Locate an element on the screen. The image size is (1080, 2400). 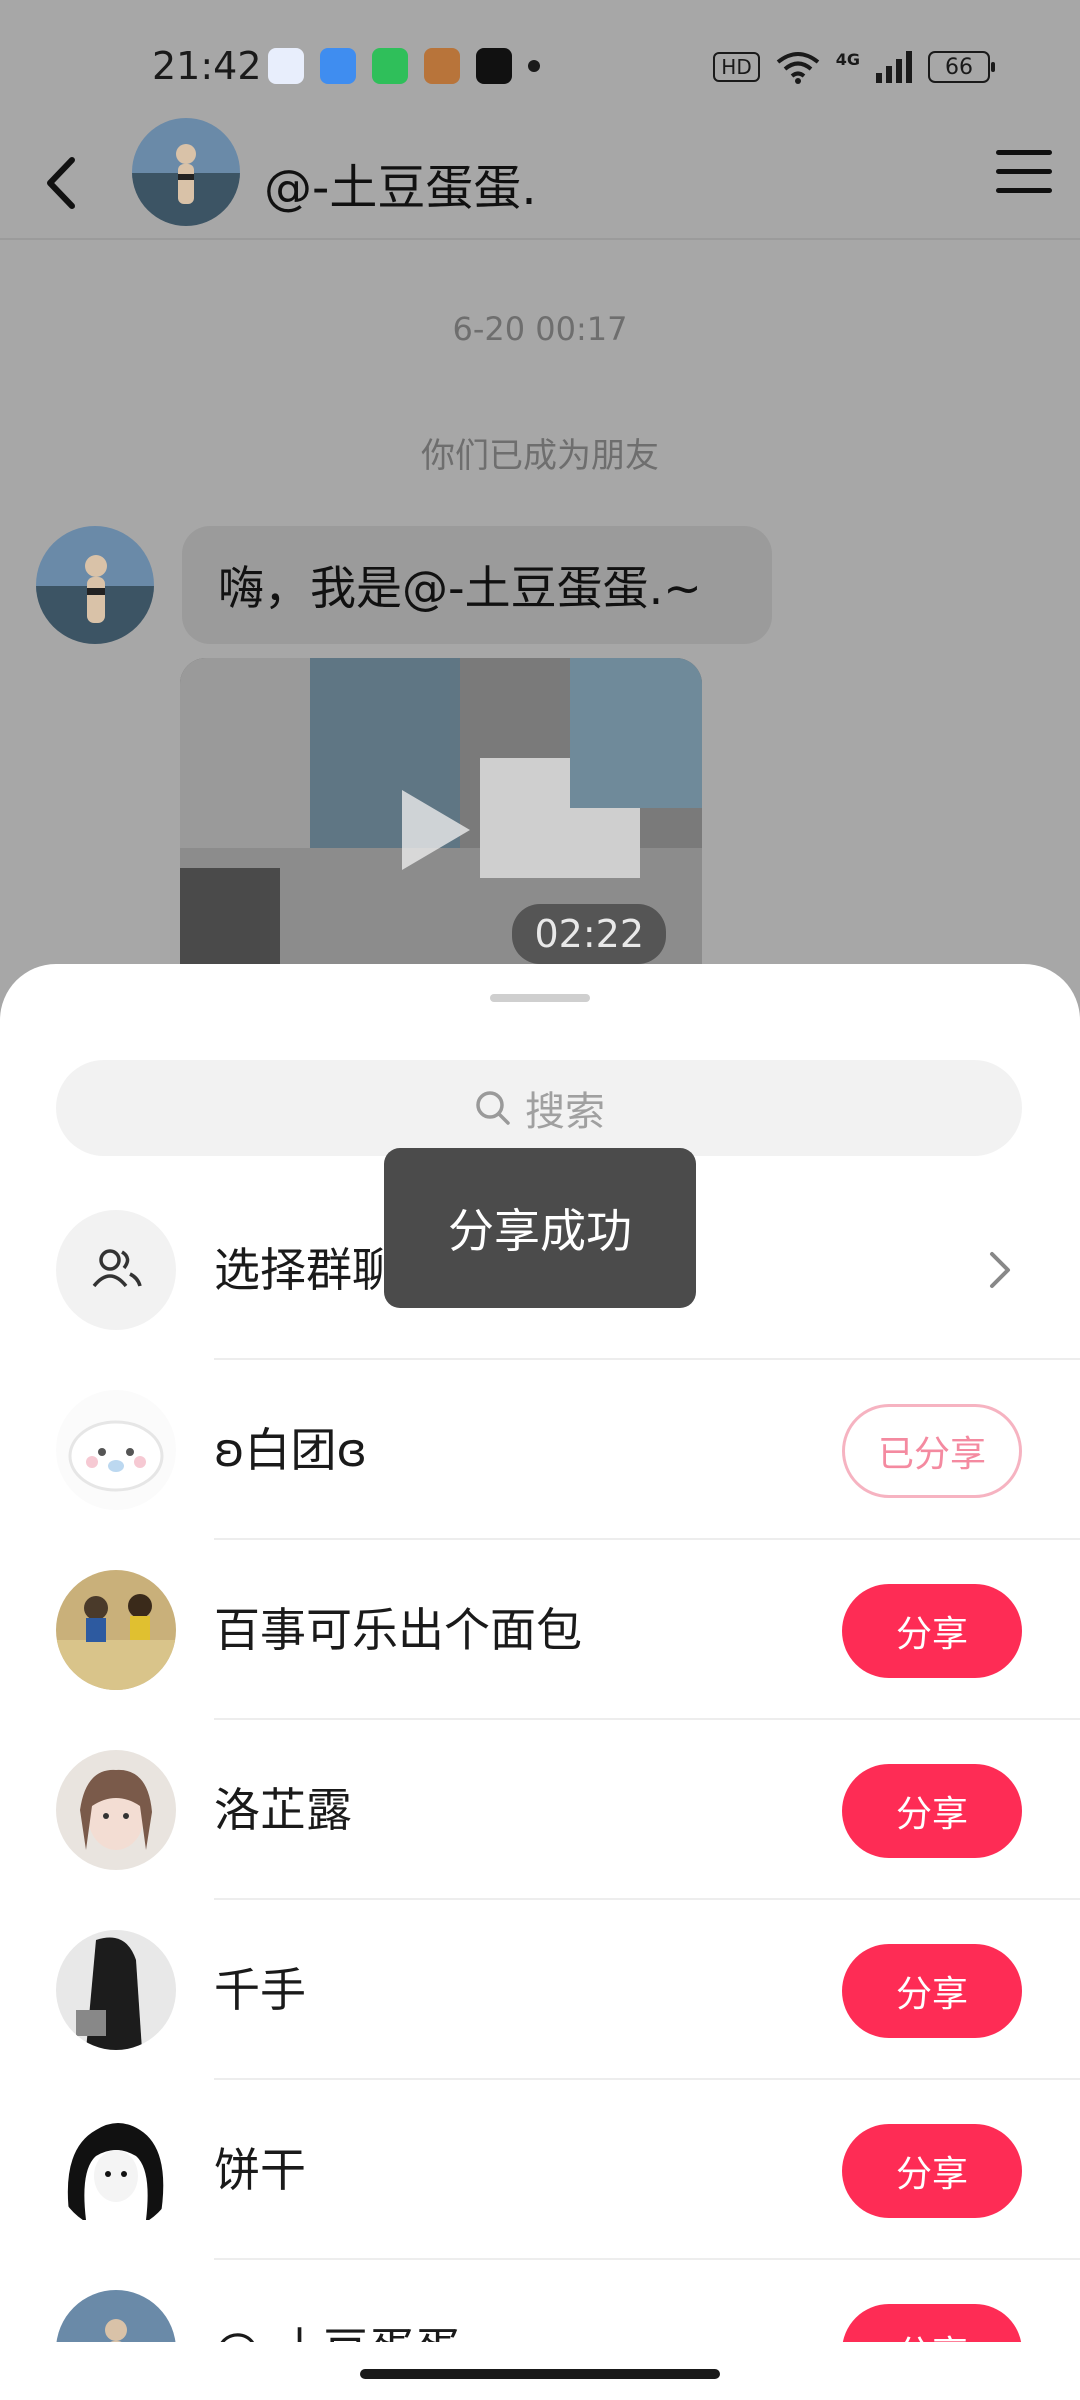
group-chat-label: 选择群聊 is located at coordinates (306, 1270).